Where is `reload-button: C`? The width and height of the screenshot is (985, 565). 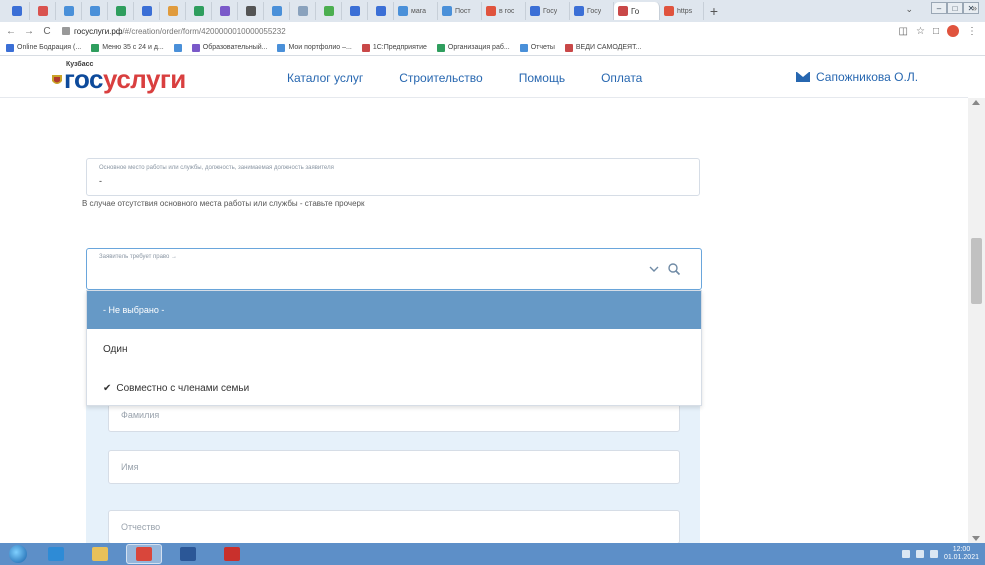
reload-button: C is located at coordinates (47, 31).